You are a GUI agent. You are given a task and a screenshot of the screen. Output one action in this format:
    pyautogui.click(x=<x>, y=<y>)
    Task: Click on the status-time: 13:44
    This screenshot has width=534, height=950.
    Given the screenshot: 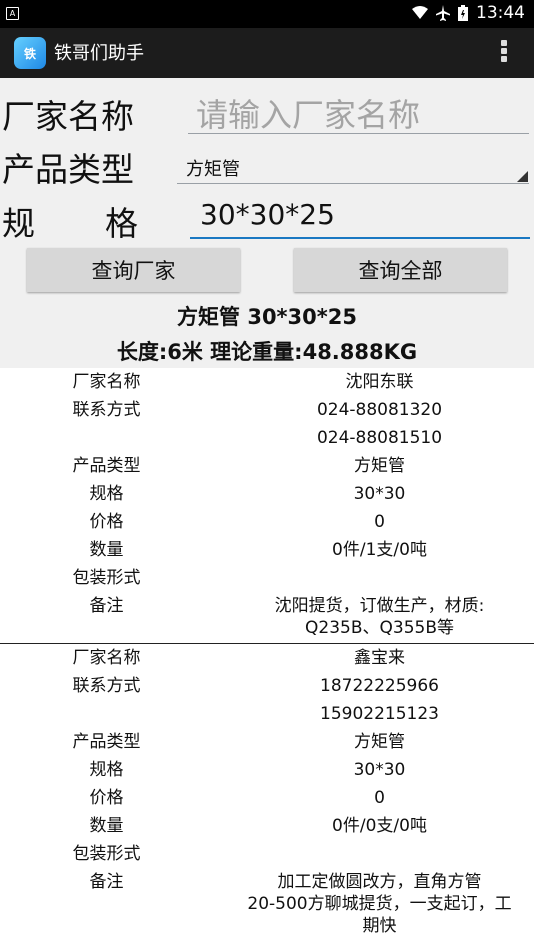 What is the action you would take?
    pyautogui.click(x=500, y=13)
    